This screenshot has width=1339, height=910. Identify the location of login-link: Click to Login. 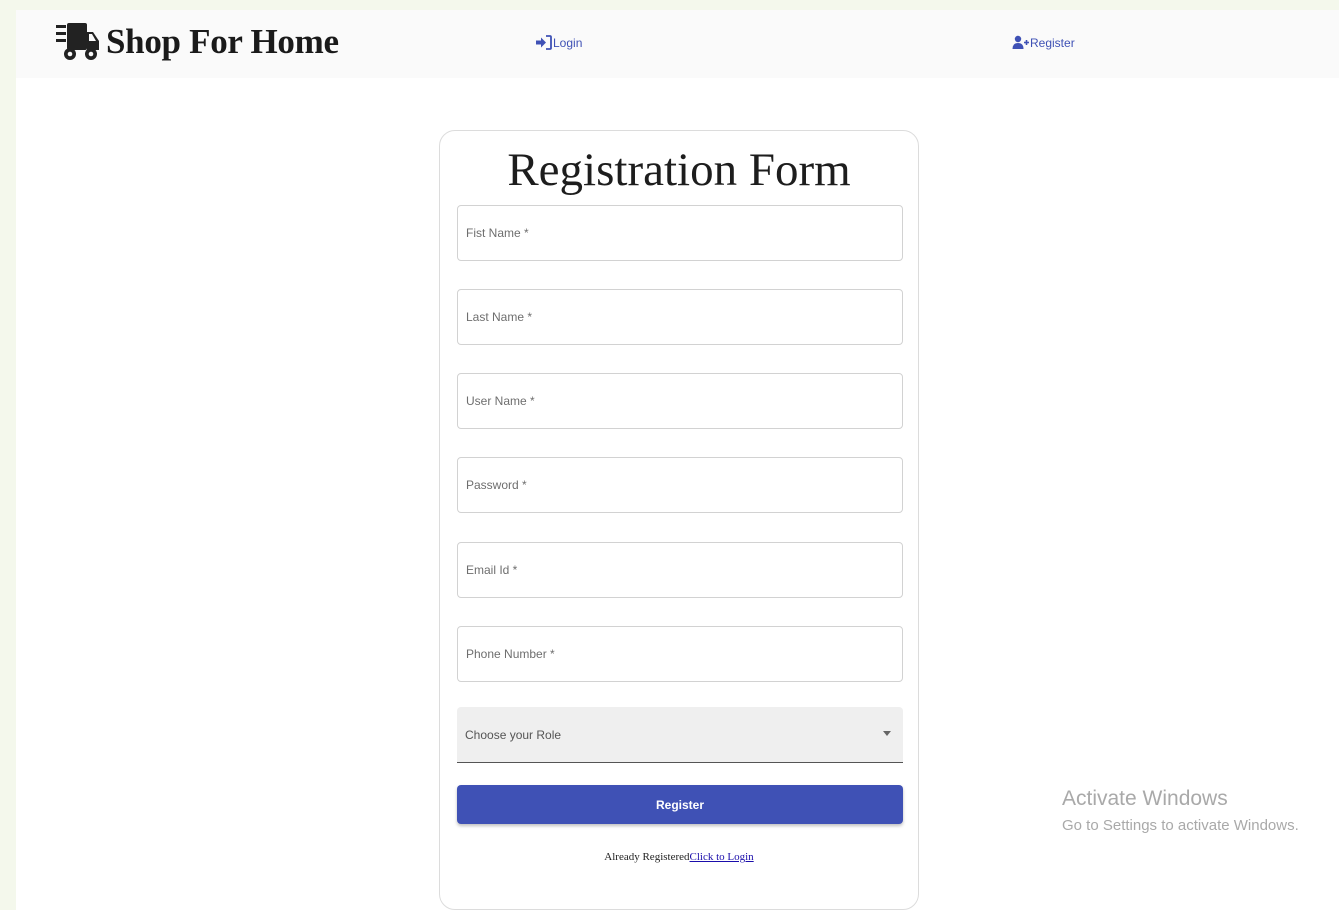
(722, 857).